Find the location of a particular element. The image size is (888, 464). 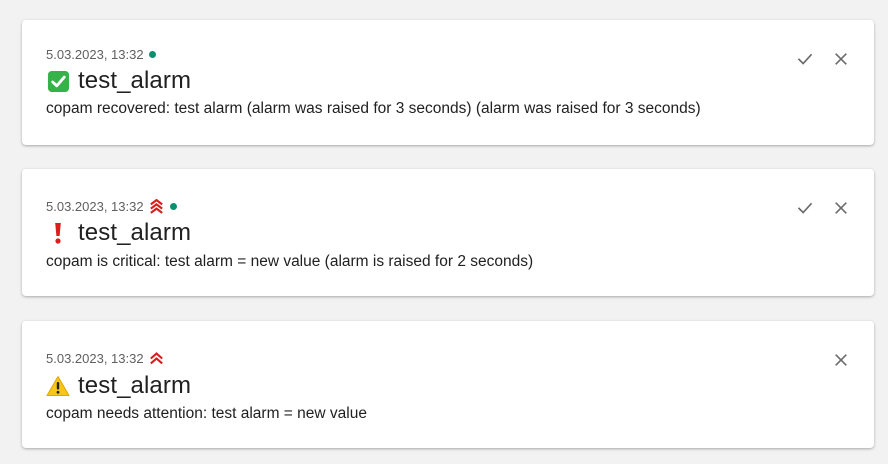

exclamation-icon is located at coordinates (58, 233).